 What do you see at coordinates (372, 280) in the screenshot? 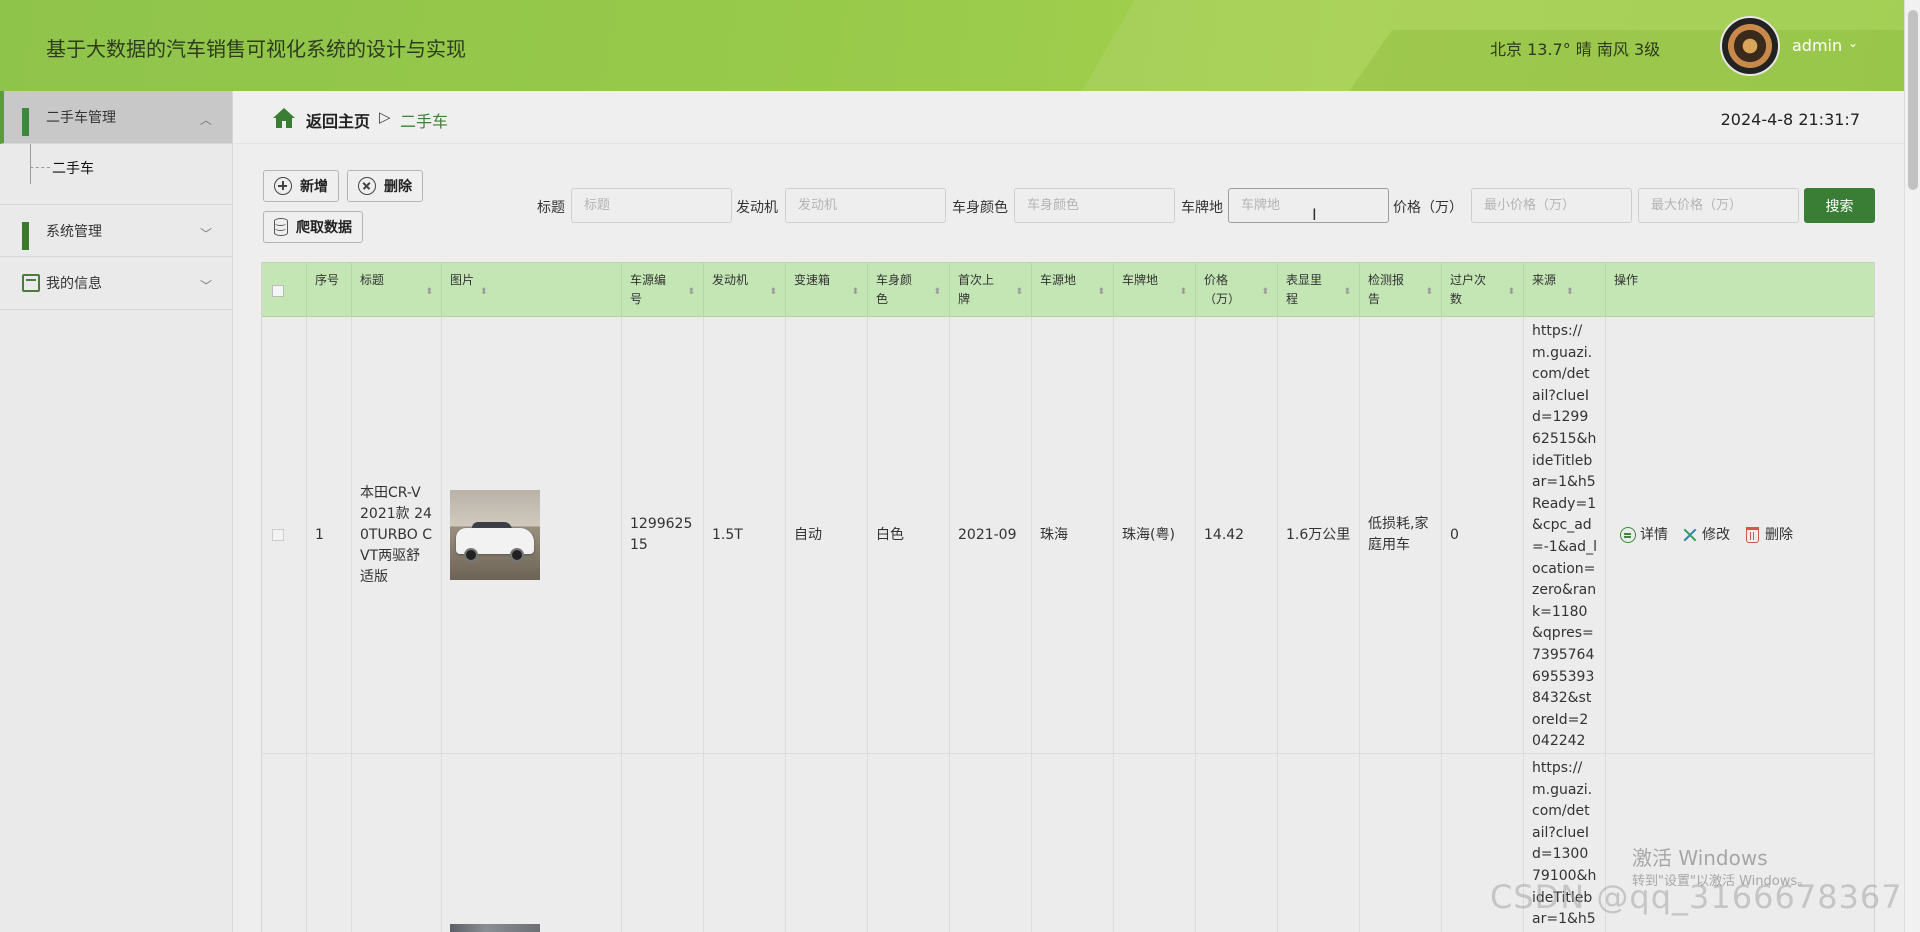
I see `column-header-label: 标题` at bounding box center [372, 280].